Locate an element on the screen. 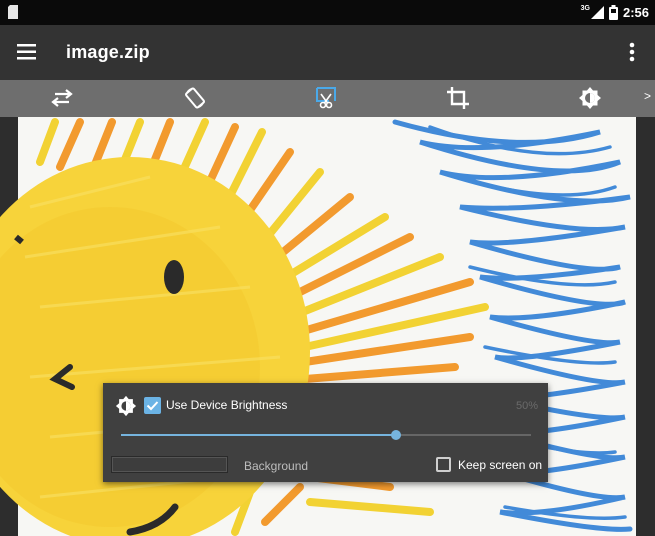 This screenshot has width=655, height=536. sd-card-icon is located at coordinates (13, 12).